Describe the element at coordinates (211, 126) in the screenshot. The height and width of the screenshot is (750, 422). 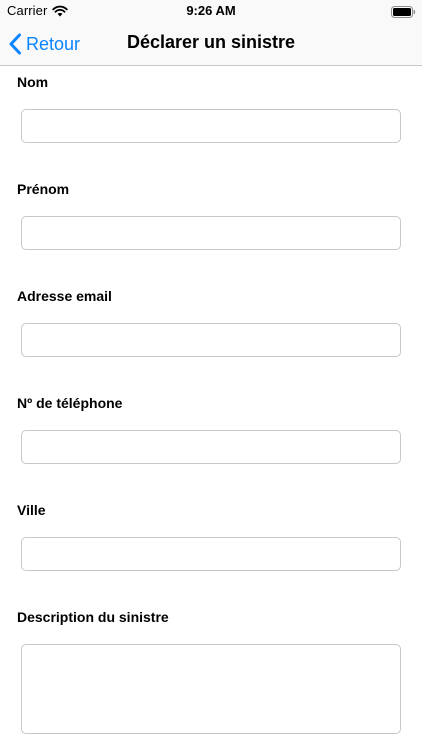
I see `last-name-input` at that location.